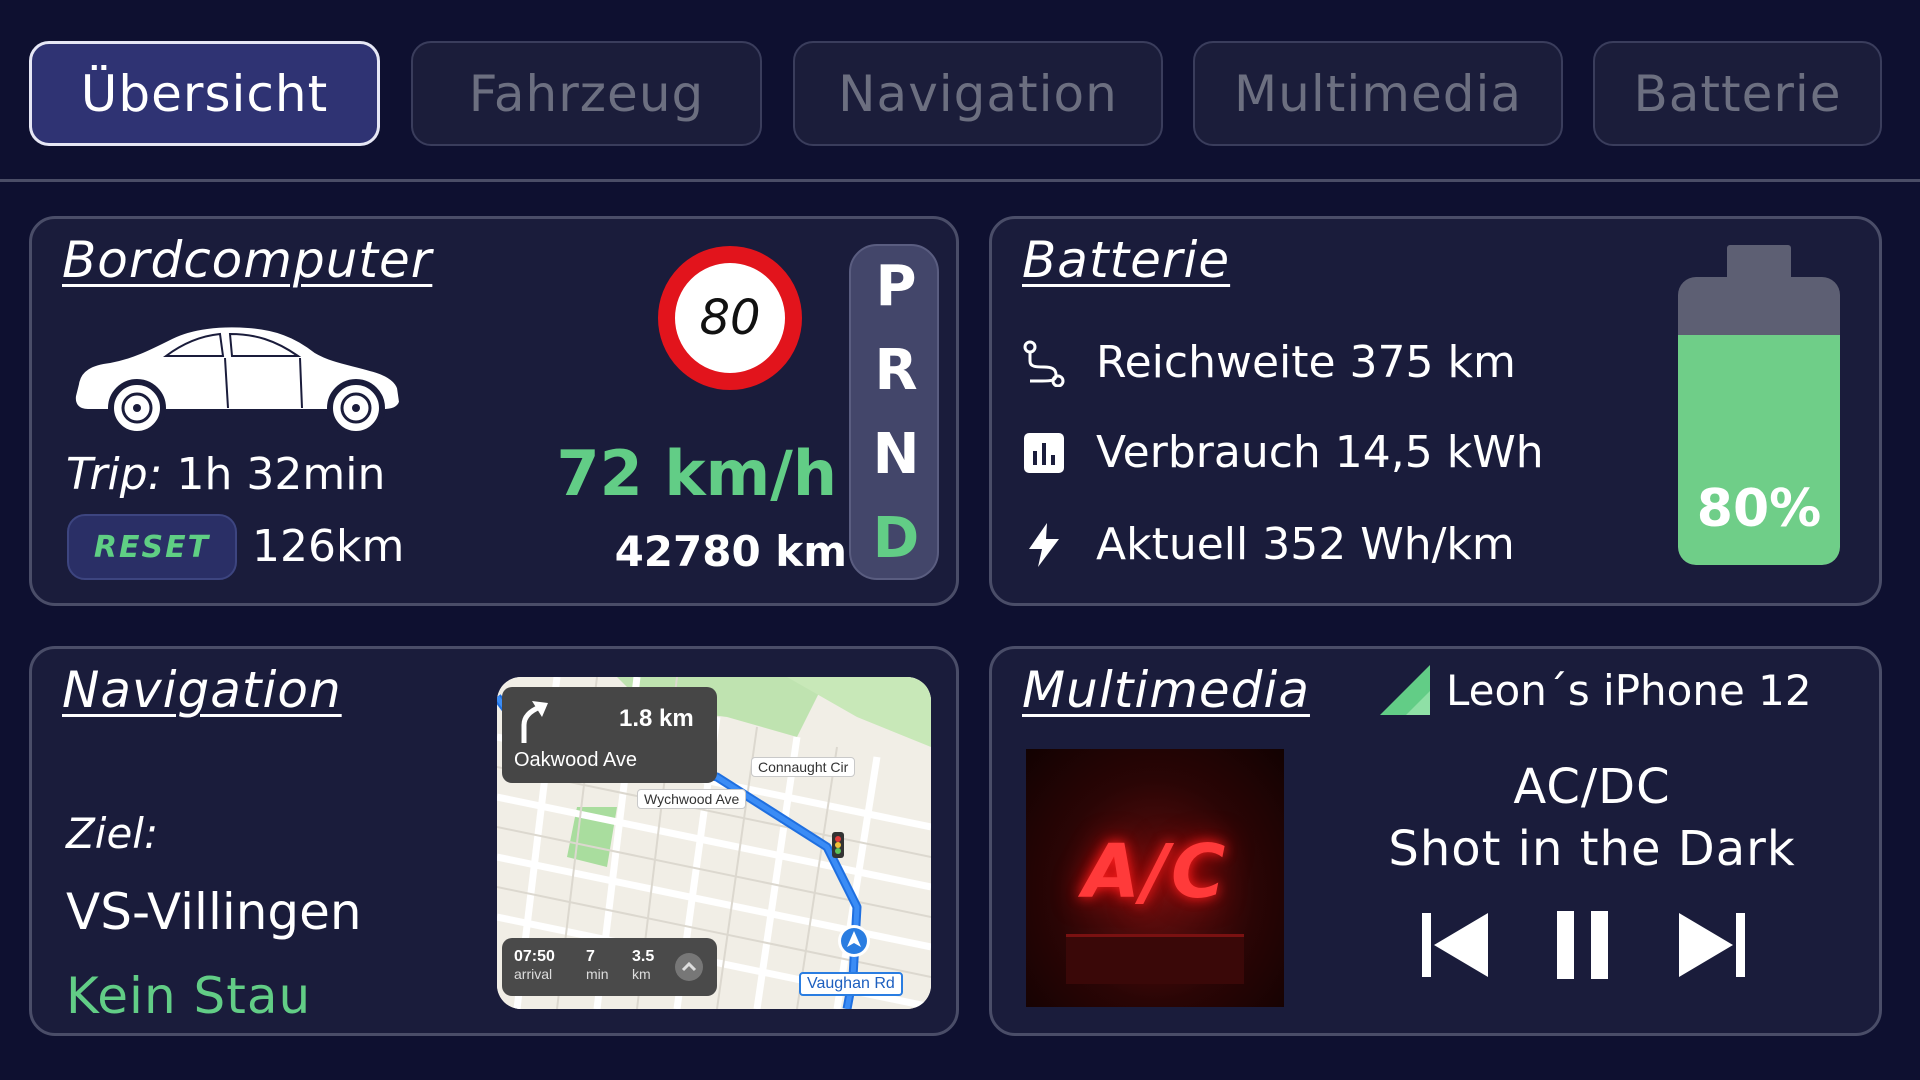  Describe the element at coordinates (534, 722) in the screenshot. I see `turn-right-icon` at that location.